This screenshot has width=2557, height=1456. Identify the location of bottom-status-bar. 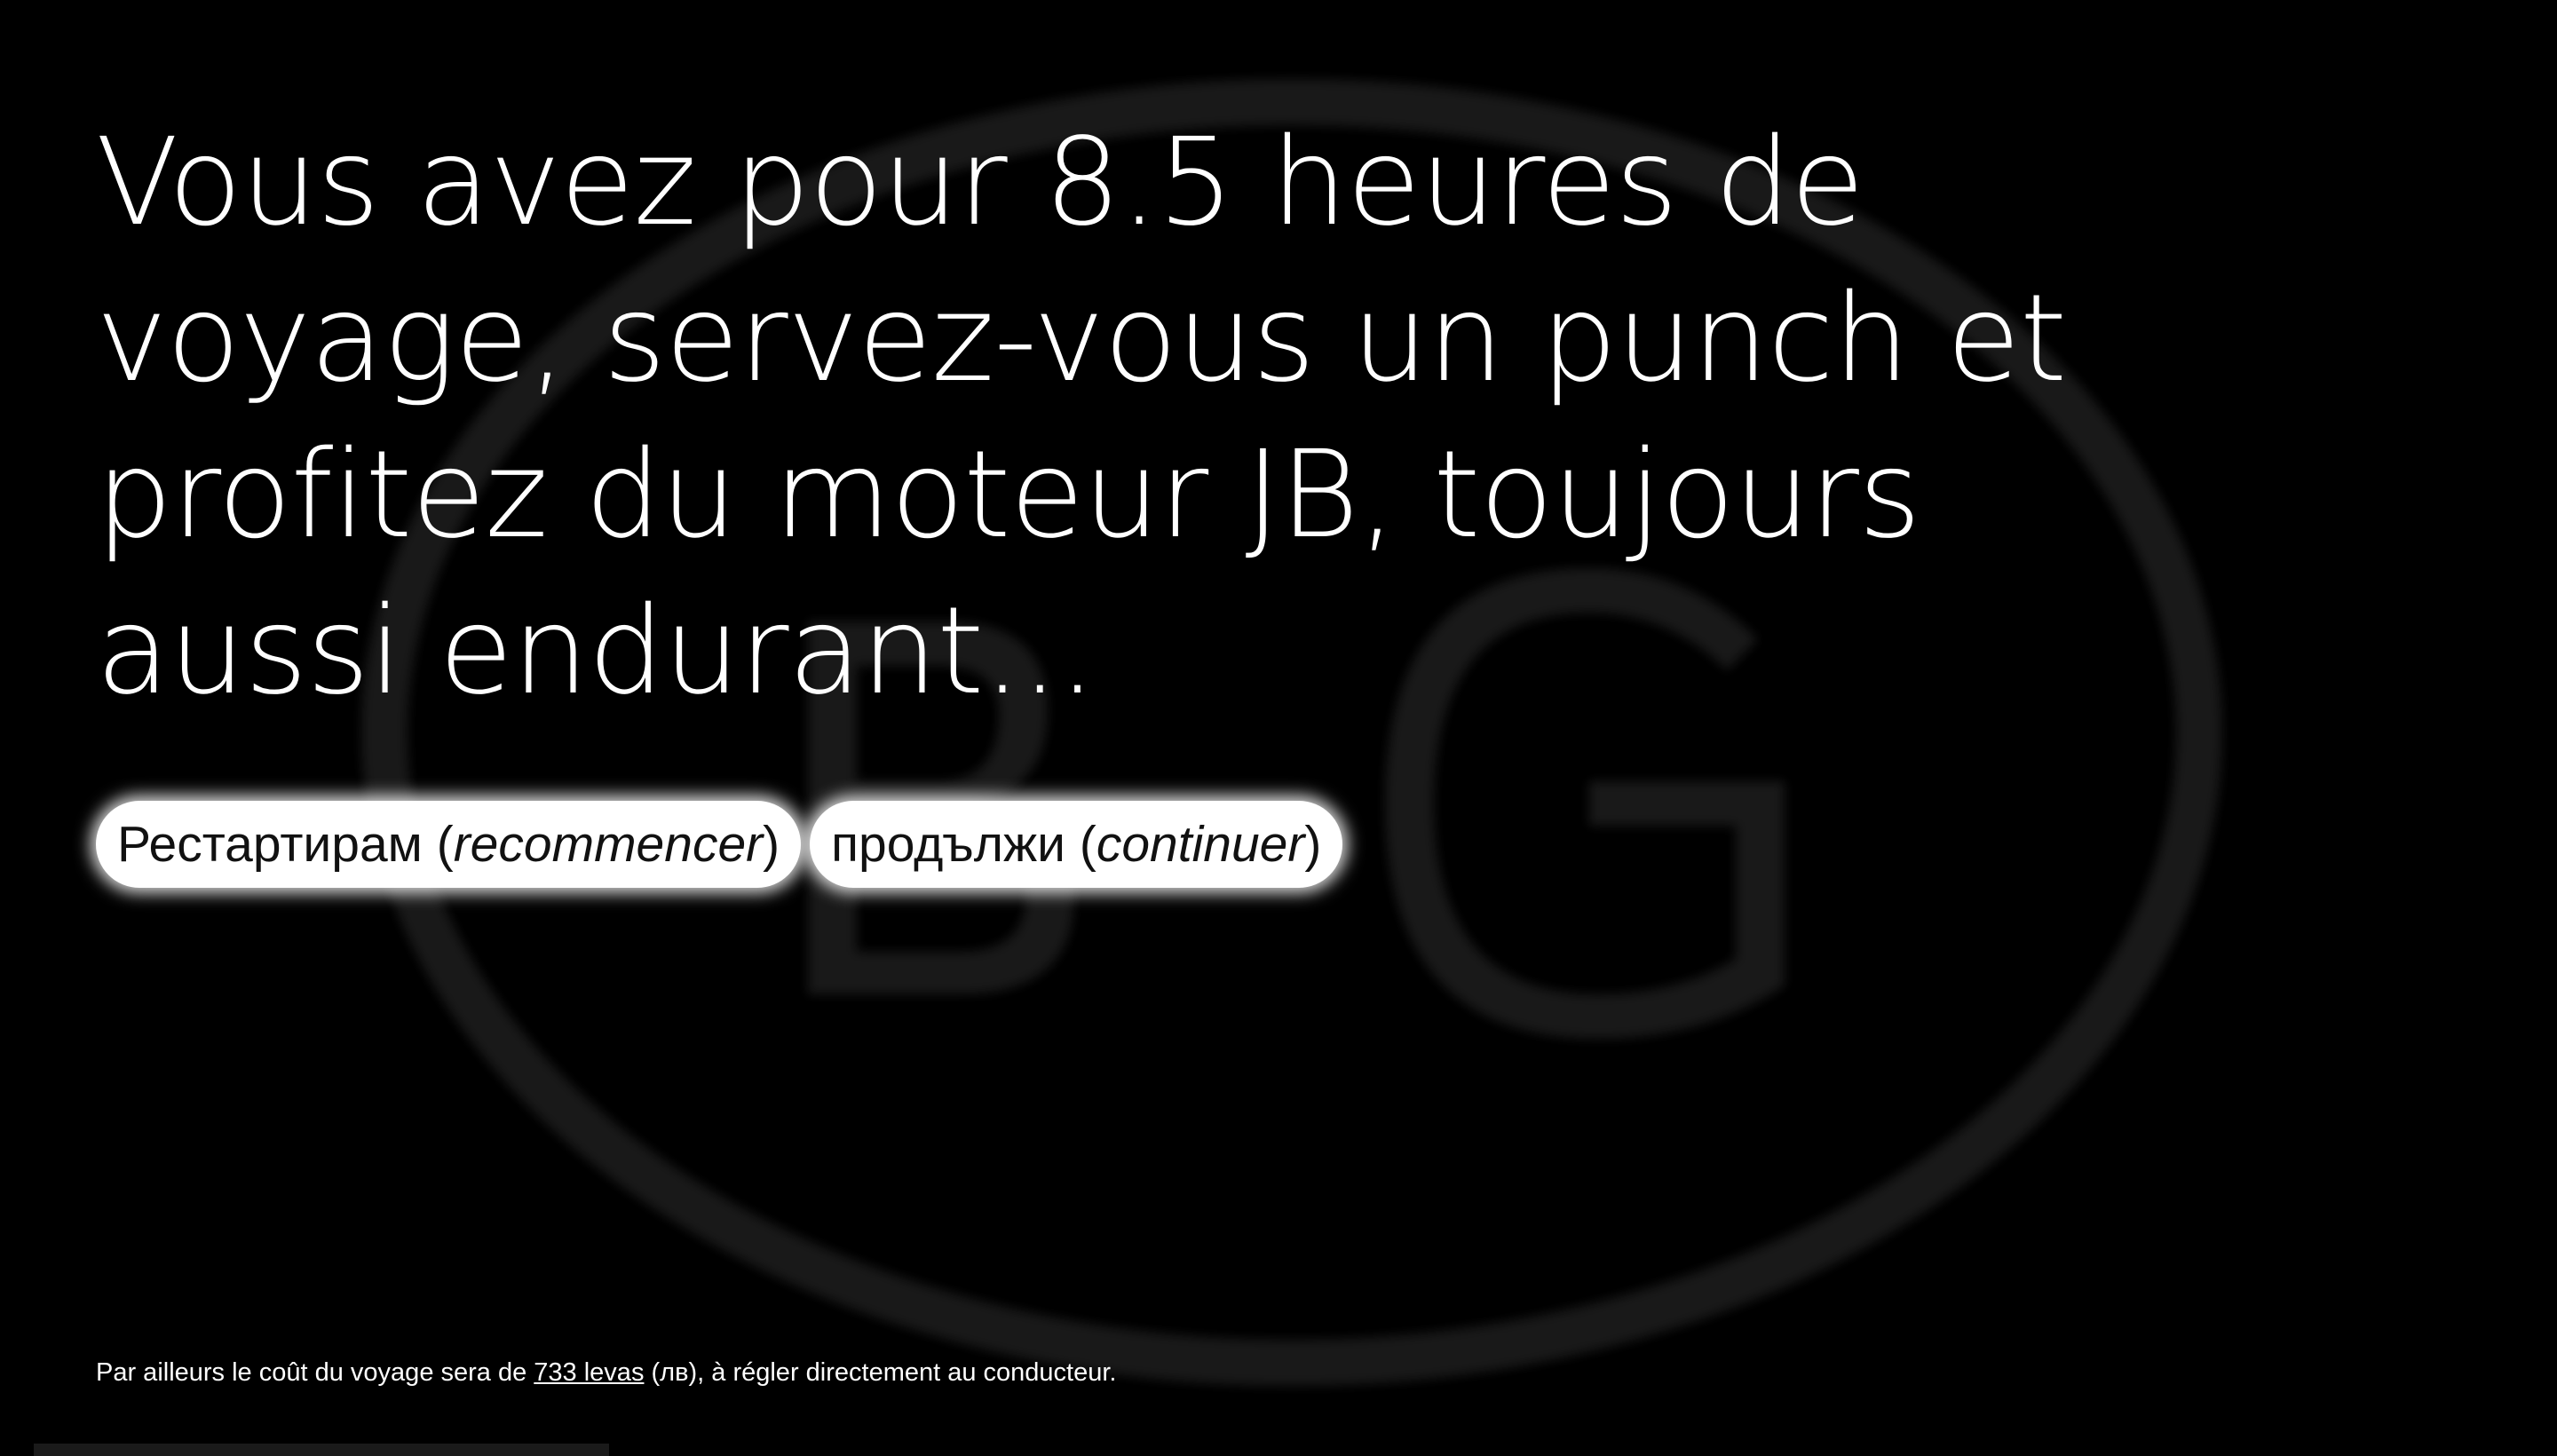
(321, 1450).